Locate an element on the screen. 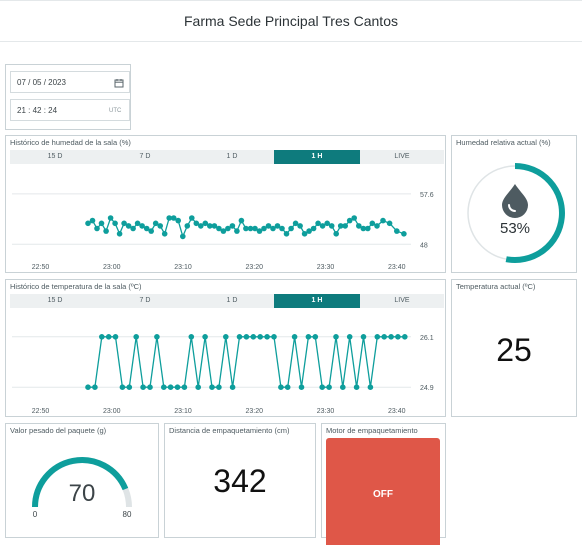 The width and height of the screenshot is (582, 545). humidity-ring-gauge: 53% is located at coordinates (516, 213).